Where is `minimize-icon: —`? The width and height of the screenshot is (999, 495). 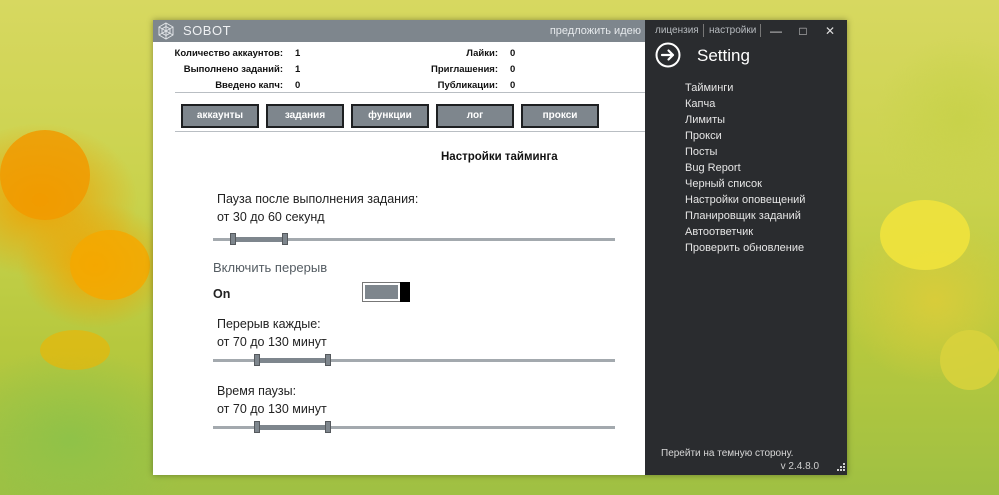 minimize-icon: — is located at coordinates (776, 31).